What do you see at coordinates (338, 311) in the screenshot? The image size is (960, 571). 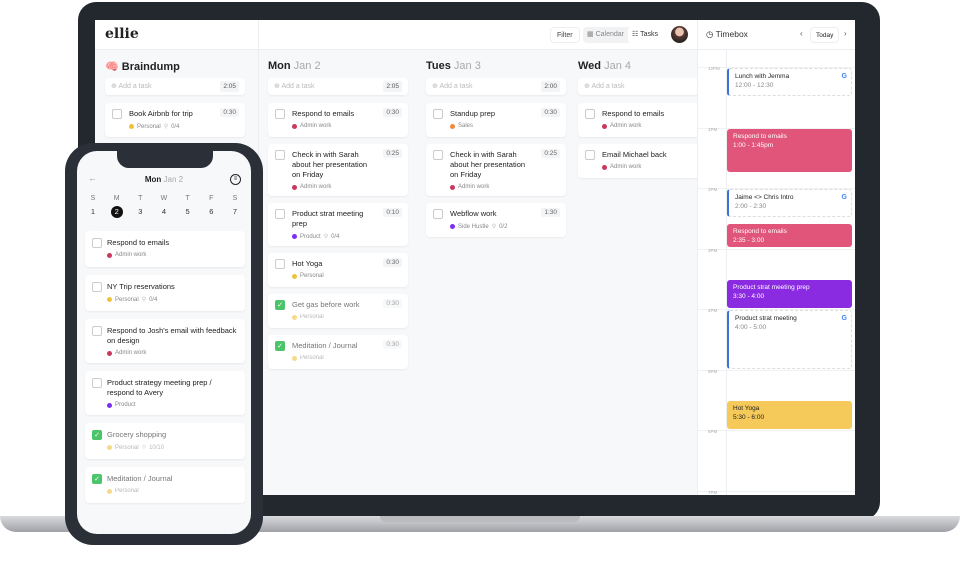 I see `task-card: ✓ Get gas before work 0:30 Personal` at bounding box center [338, 311].